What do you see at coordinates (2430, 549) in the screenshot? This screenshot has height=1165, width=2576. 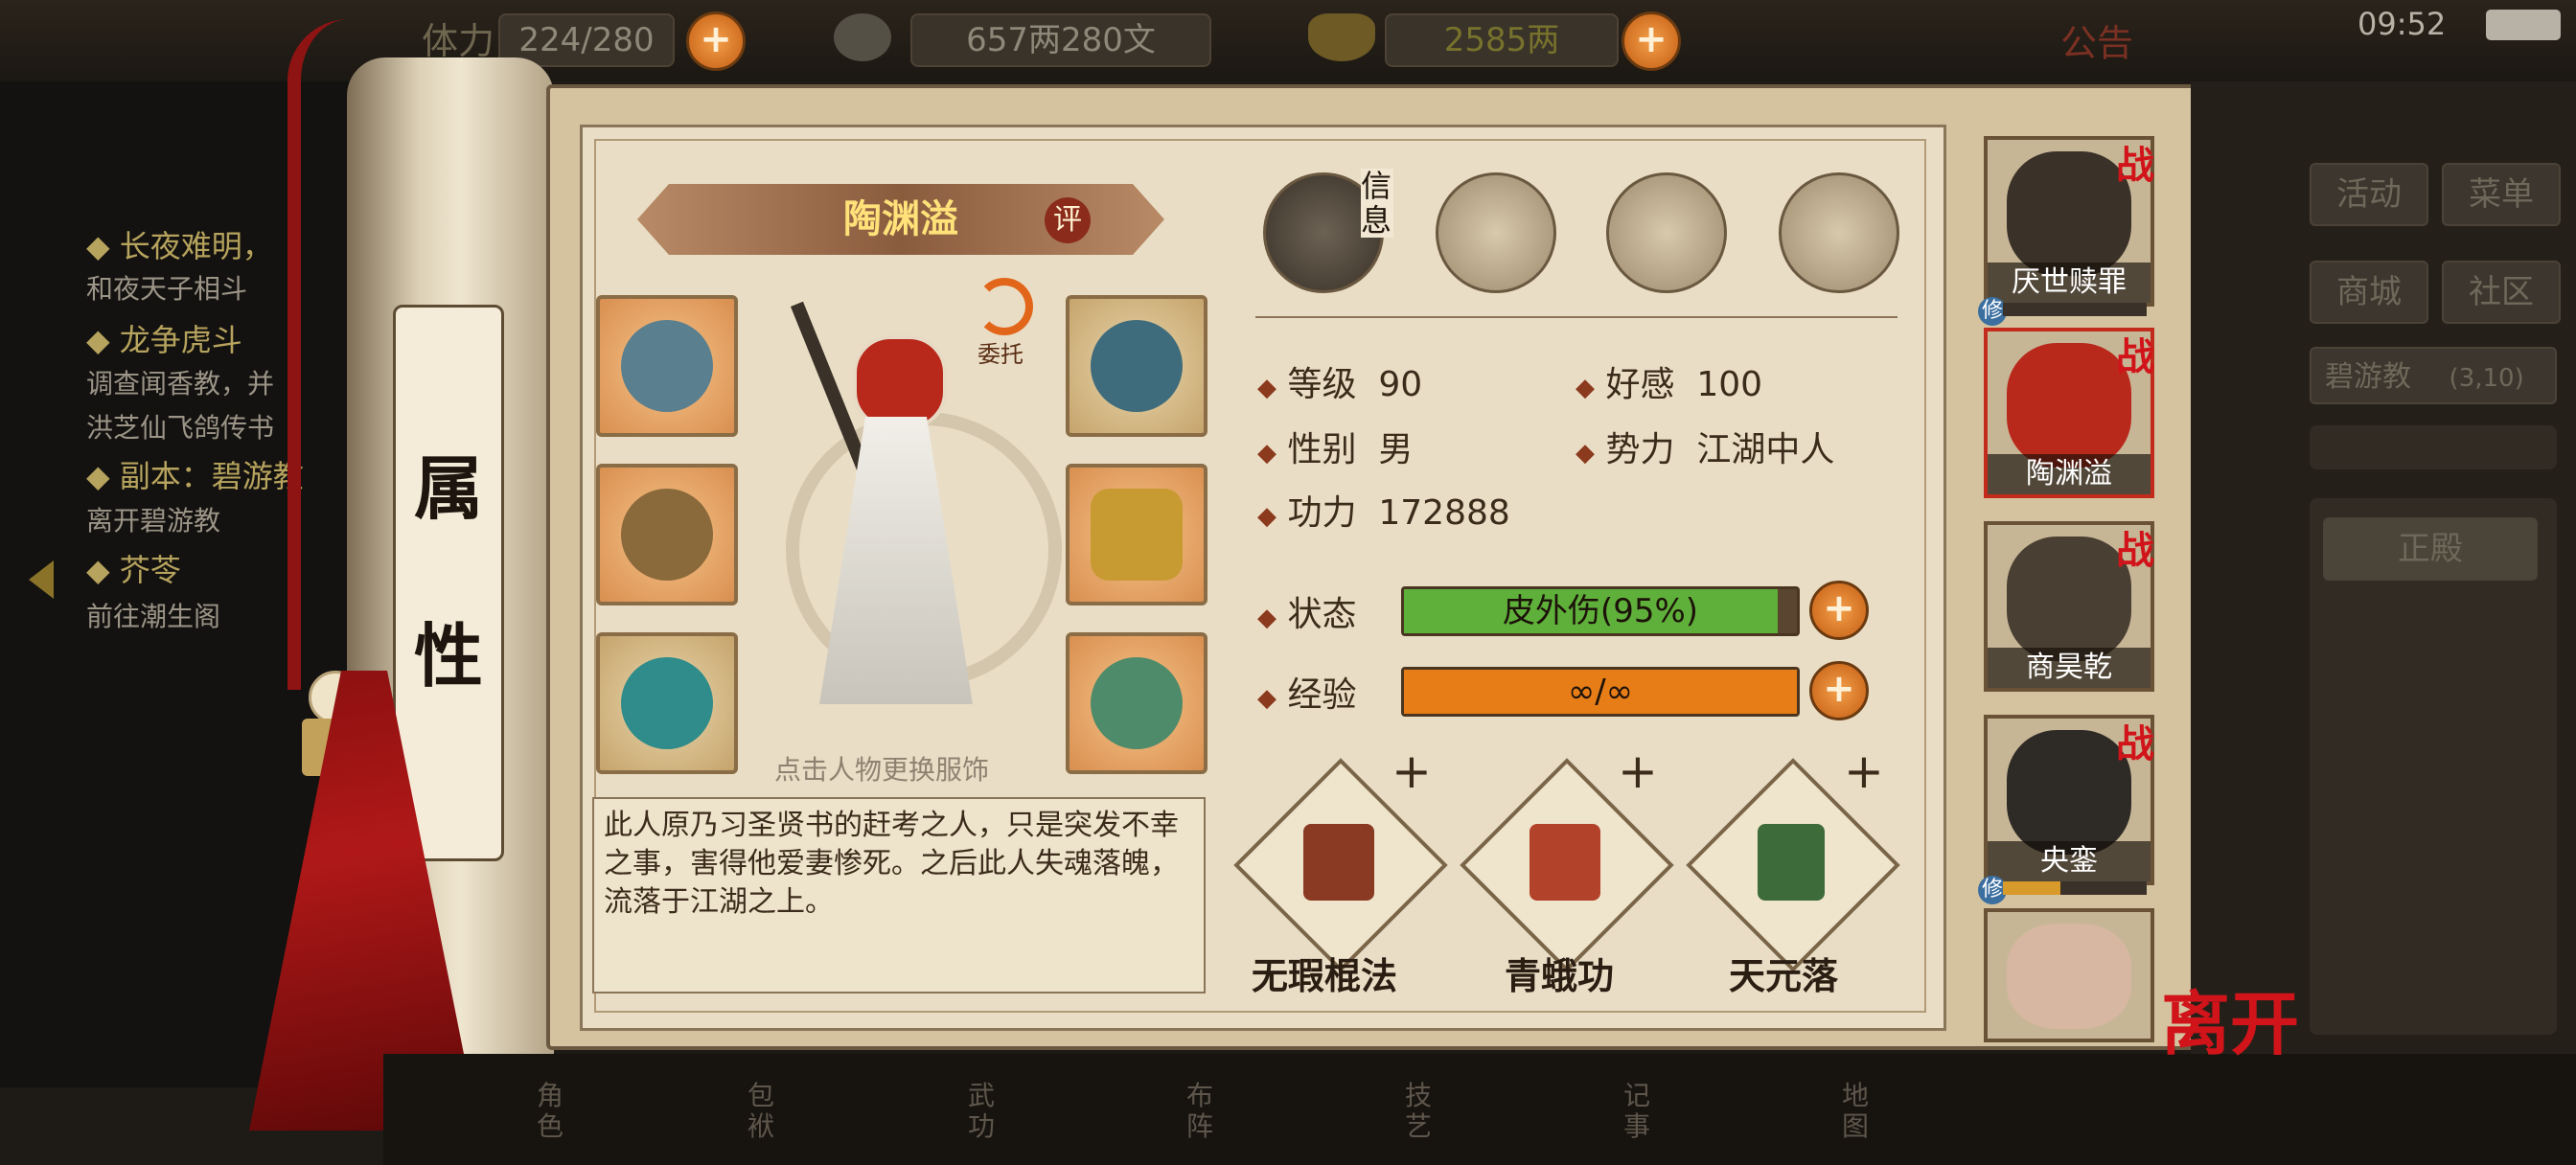 I see `hall-button: 正殿` at bounding box center [2430, 549].